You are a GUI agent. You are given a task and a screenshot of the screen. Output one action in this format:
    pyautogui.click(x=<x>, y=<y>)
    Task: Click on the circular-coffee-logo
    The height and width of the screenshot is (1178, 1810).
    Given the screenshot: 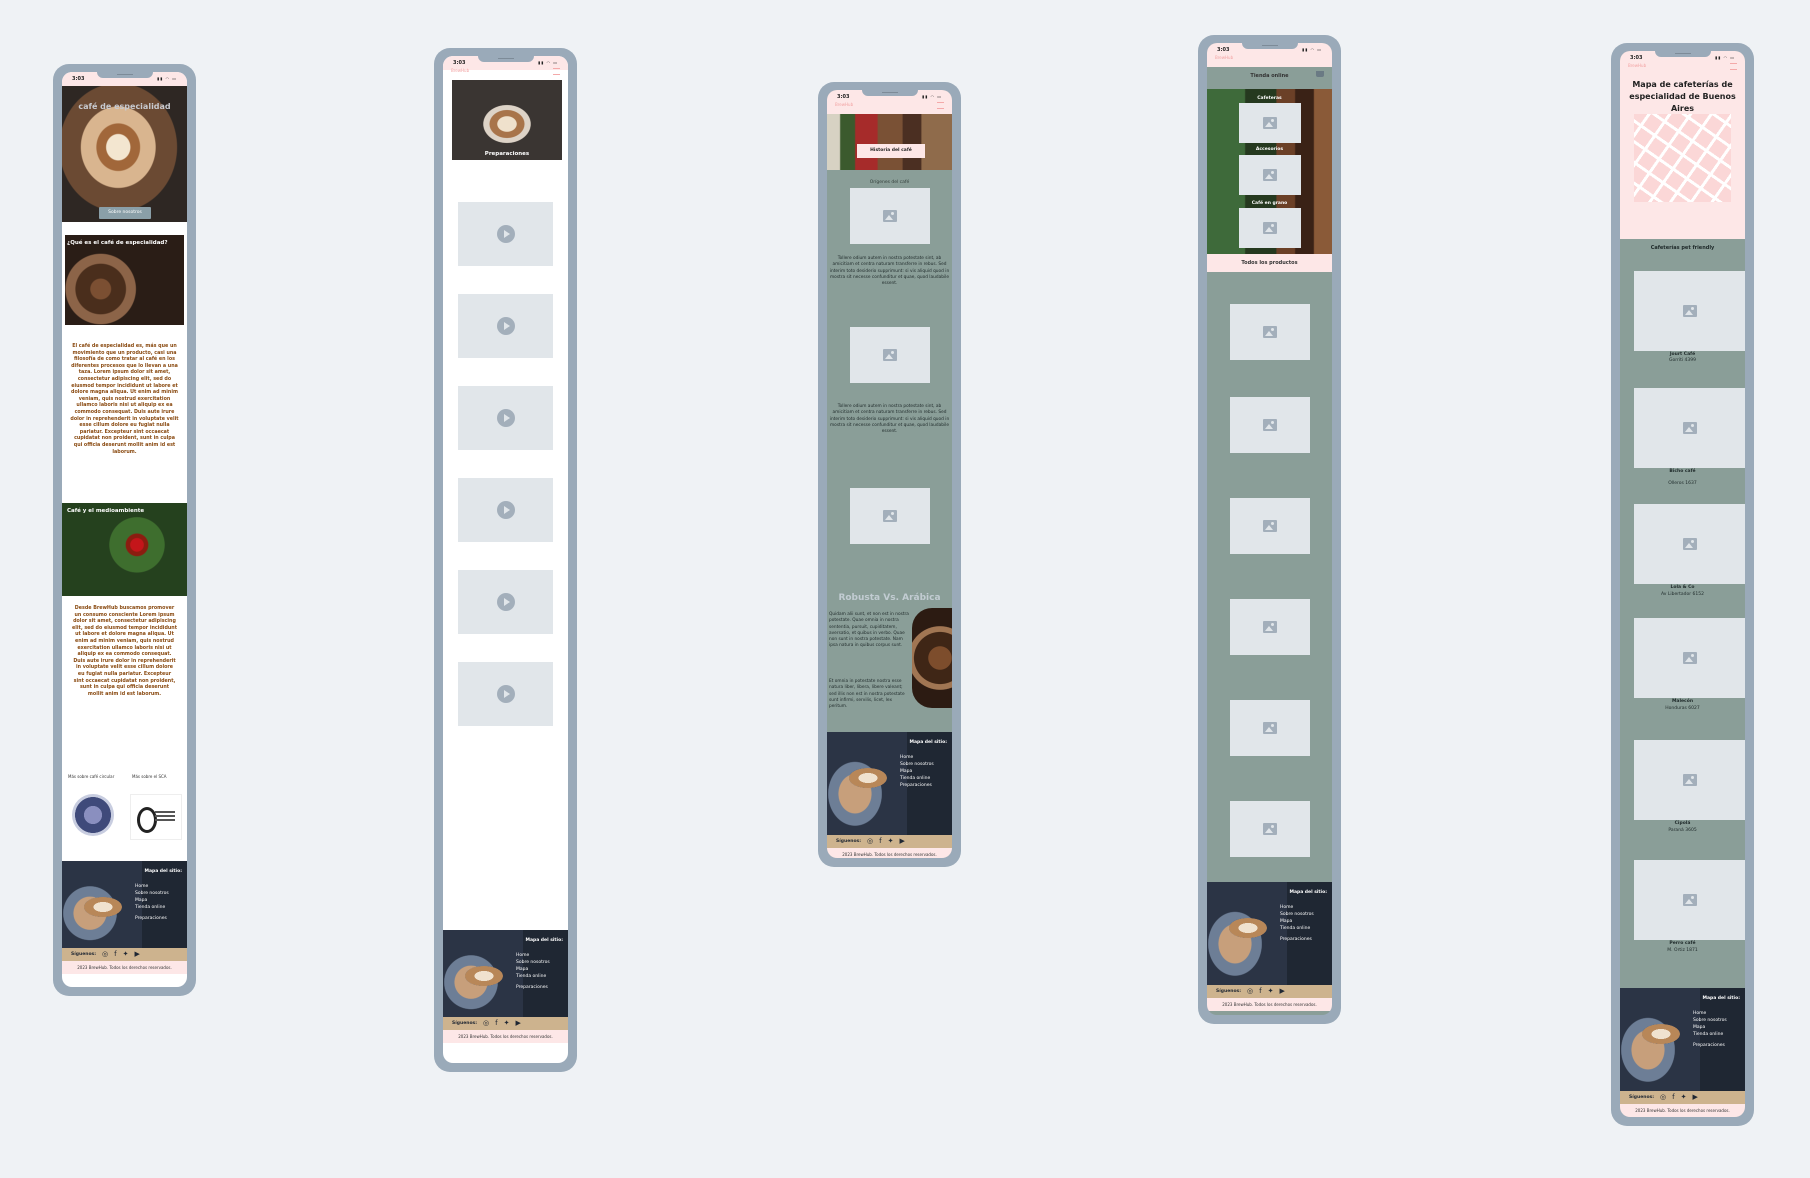 What is the action you would take?
    pyautogui.click(x=93, y=815)
    